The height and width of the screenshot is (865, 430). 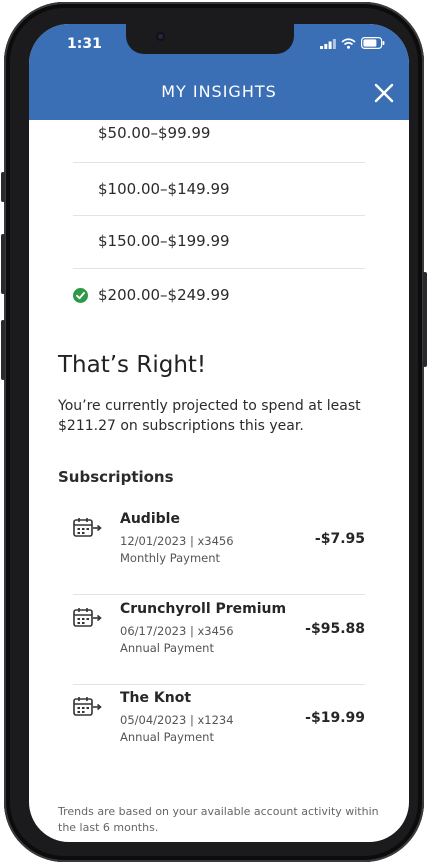 What do you see at coordinates (150, 519) in the screenshot?
I see `subscription-name: Audible` at bounding box center [150, 519].